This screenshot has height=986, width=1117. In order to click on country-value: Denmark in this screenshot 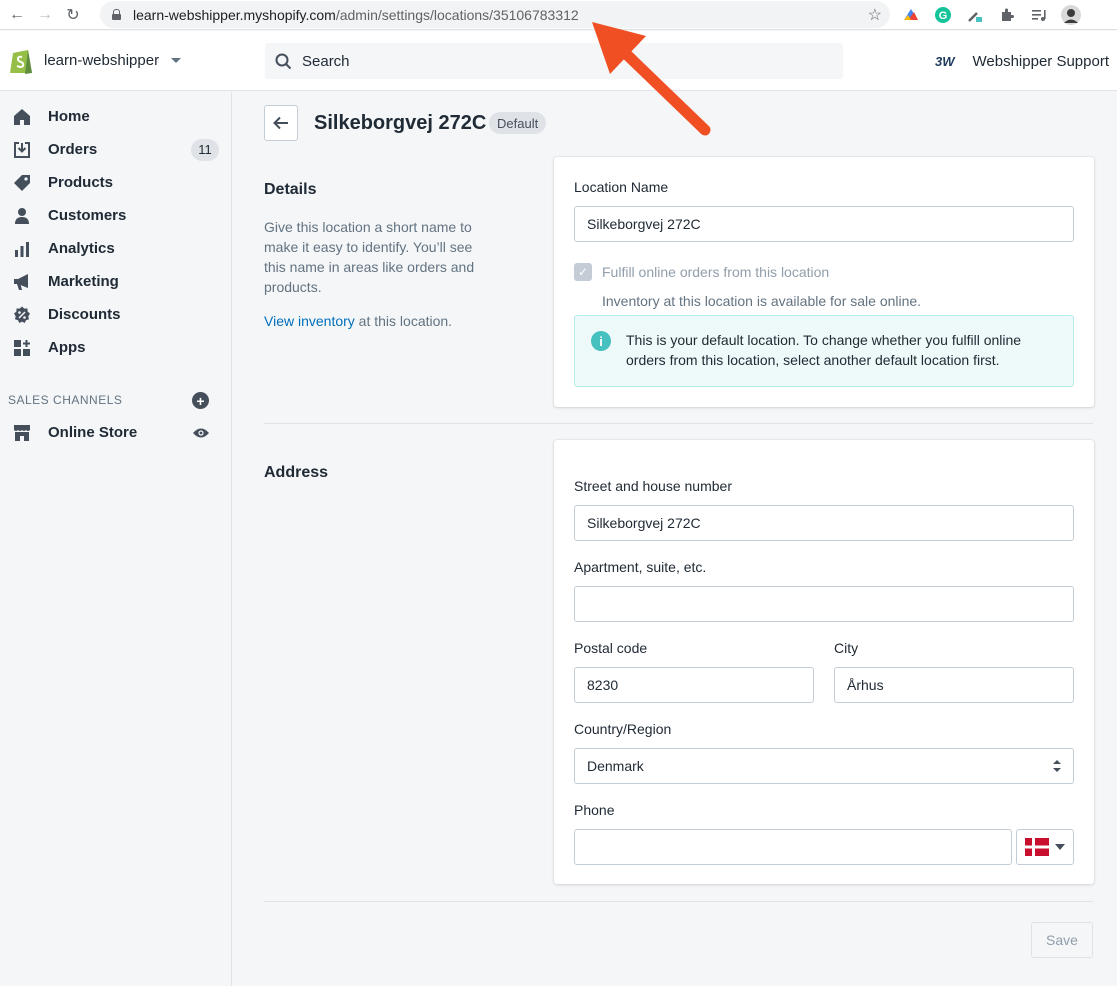, I will do `click(615, 766)`.